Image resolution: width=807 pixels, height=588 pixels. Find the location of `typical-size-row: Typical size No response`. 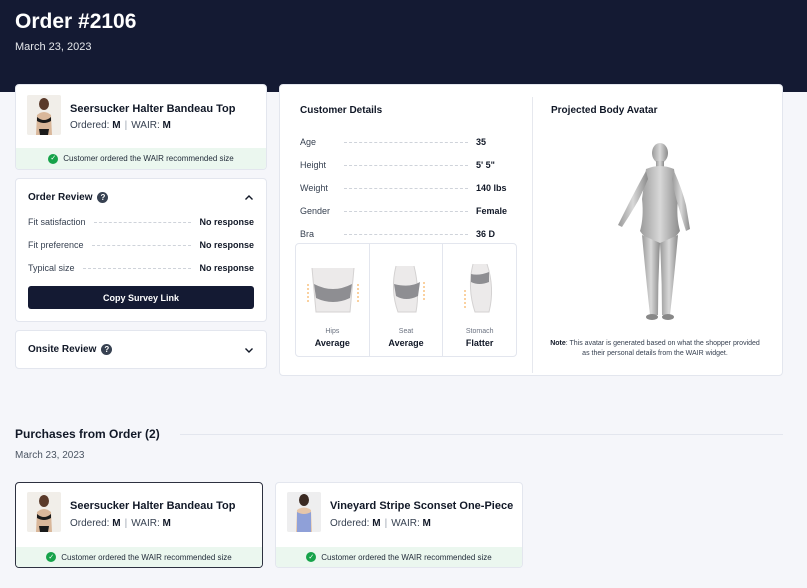

typical-size-row: Typical size No response is located at coordinates (141, 268).